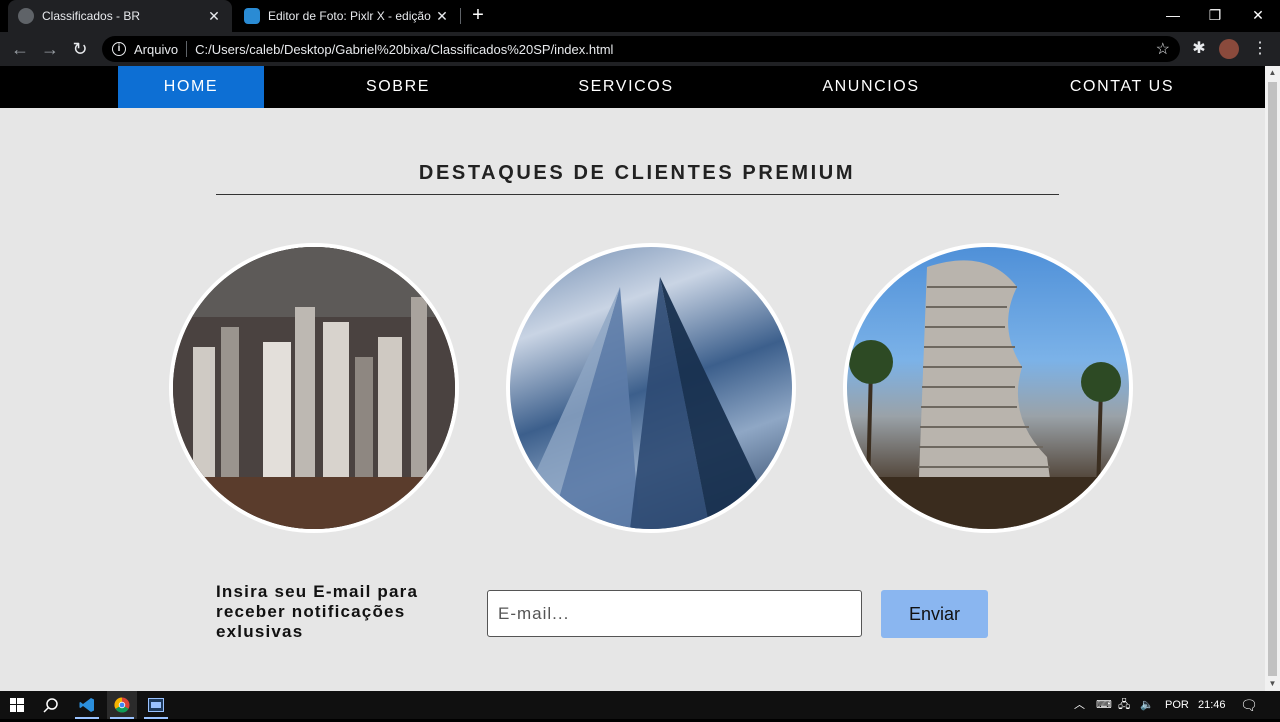  Describe the element at coordinates (934, 614) in the screenshot. I see `send-button: Enviar` at that location.